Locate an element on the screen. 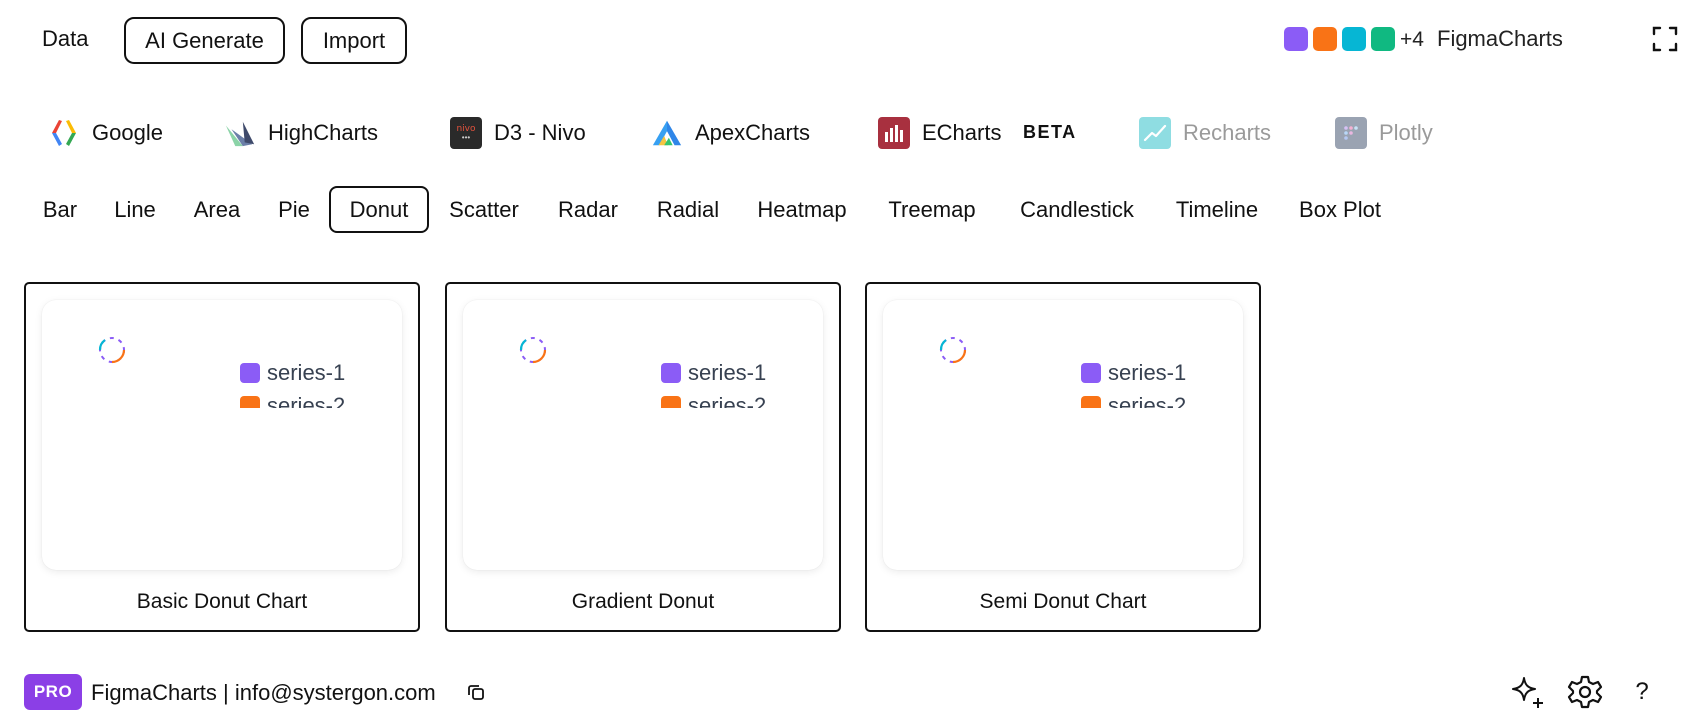  library-label: ApexCharts is located at coordinates (752, 132).